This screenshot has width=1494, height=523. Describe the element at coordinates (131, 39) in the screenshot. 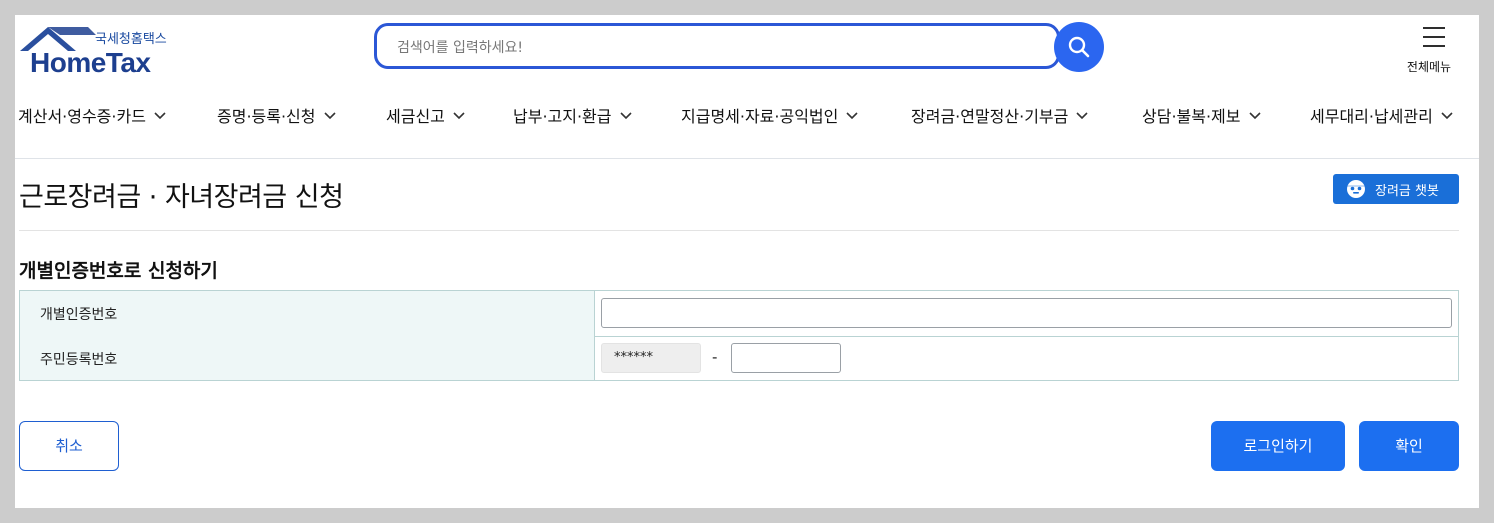

I see `logo-korean-text: 국세청홈택스` at that location.